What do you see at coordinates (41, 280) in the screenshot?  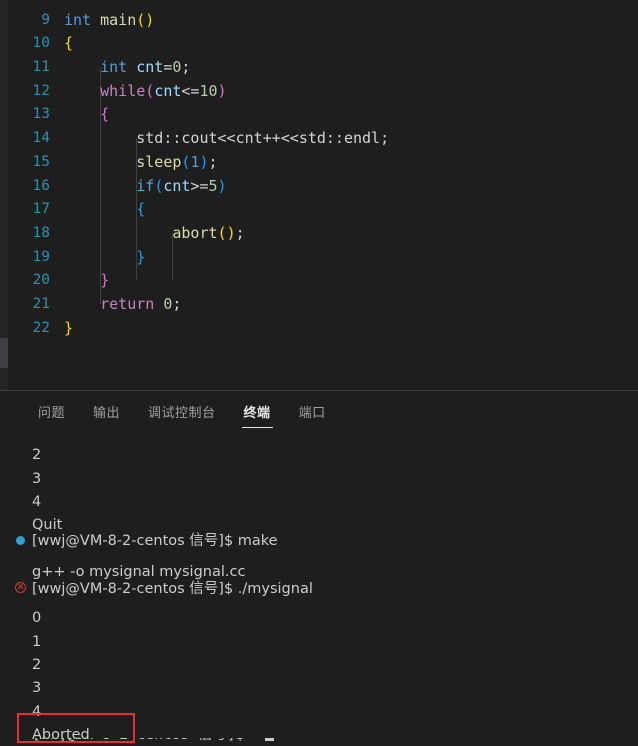 I see `line-number: 20` at bounding box center [41, 280].